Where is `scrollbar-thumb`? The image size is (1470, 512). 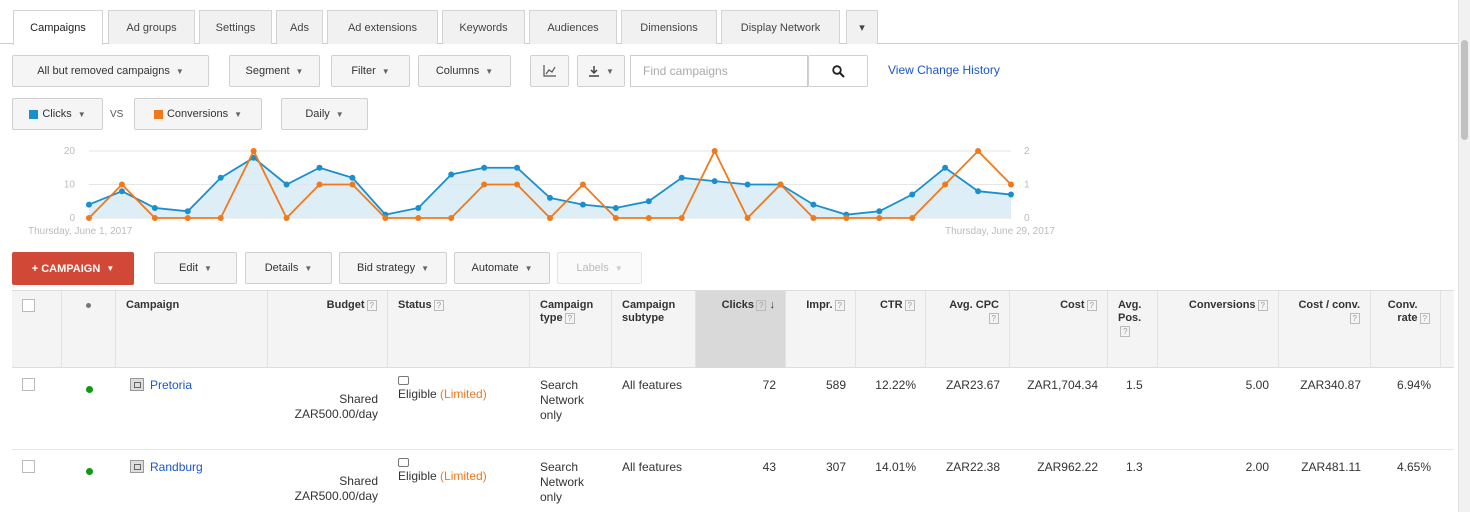 scrollbar-thumb is located at coordinates (1464, 90).